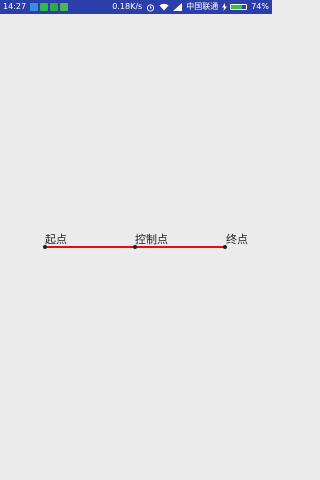 The image size is (320, 480). Describe the element at coordinates (151, 239) in the screenshot. I see `control-label: 控制点` at that location.